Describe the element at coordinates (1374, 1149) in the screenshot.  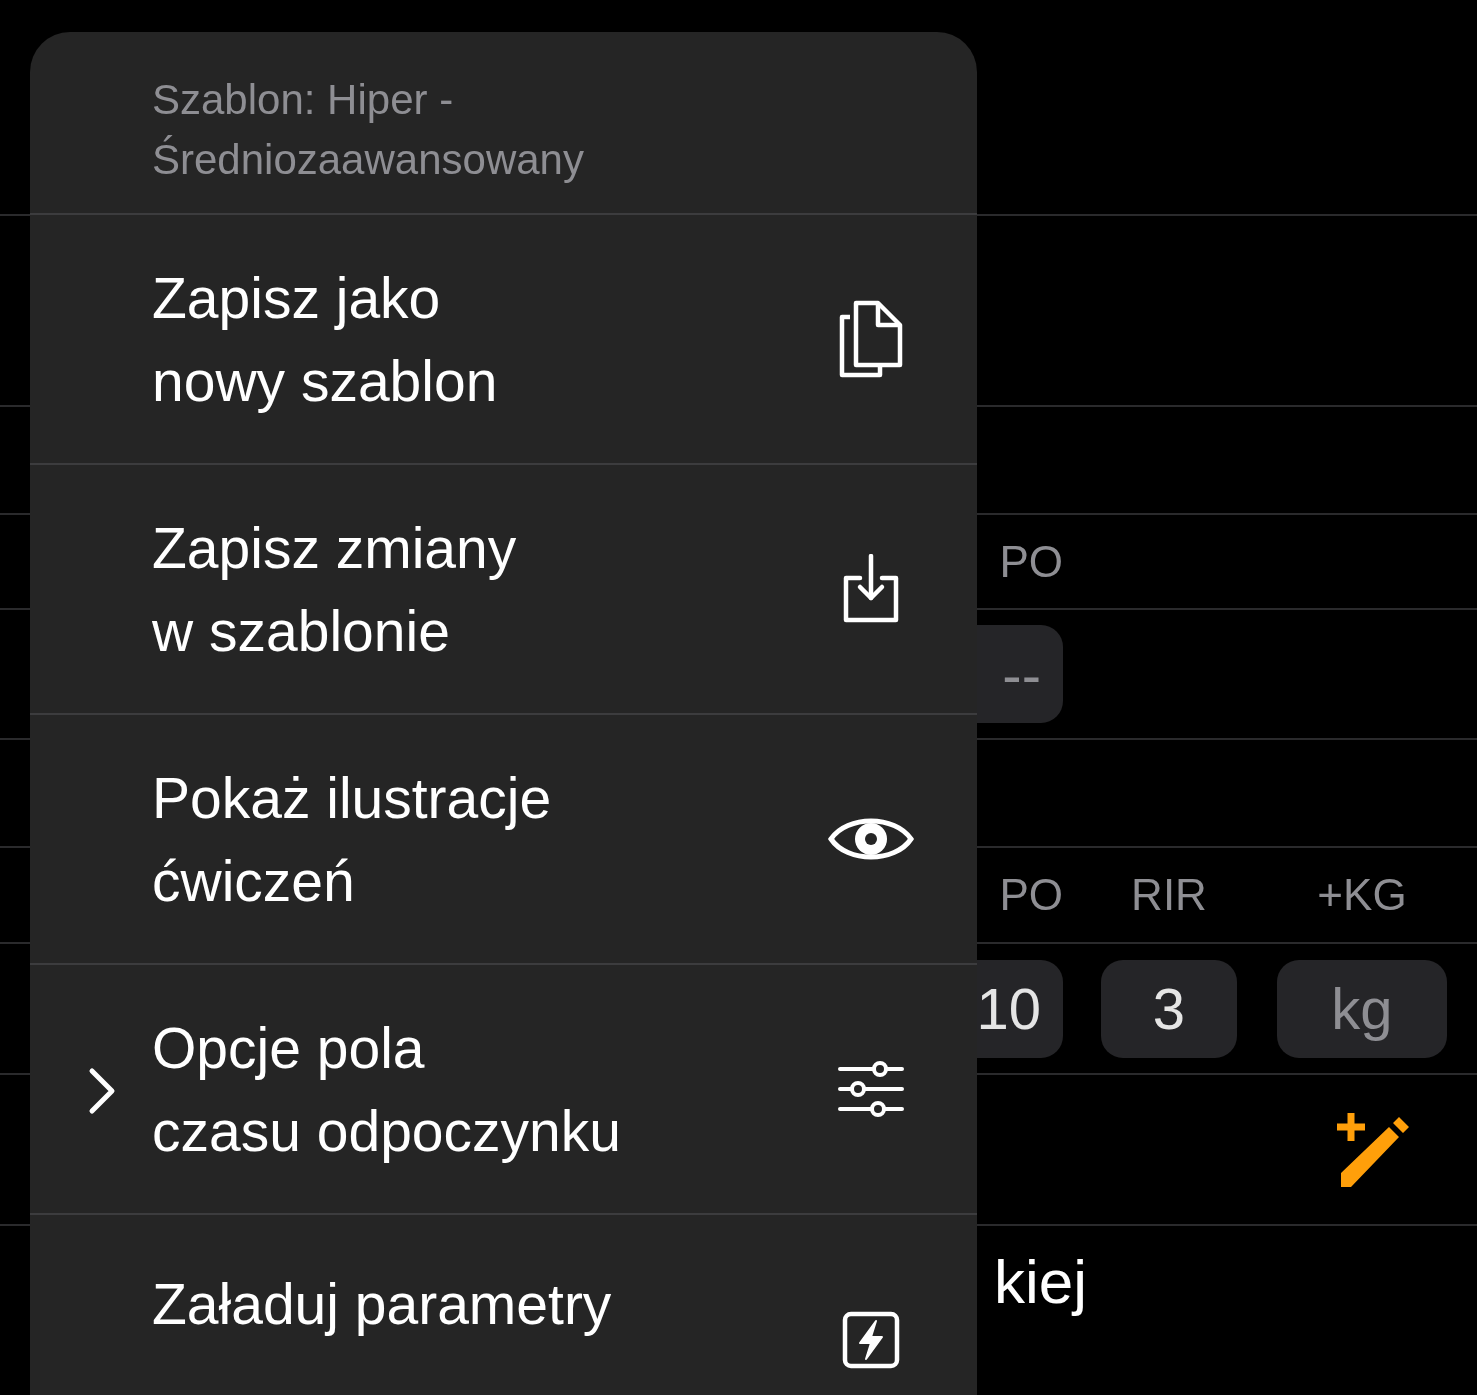
I see `add-edit-icon` at that location.